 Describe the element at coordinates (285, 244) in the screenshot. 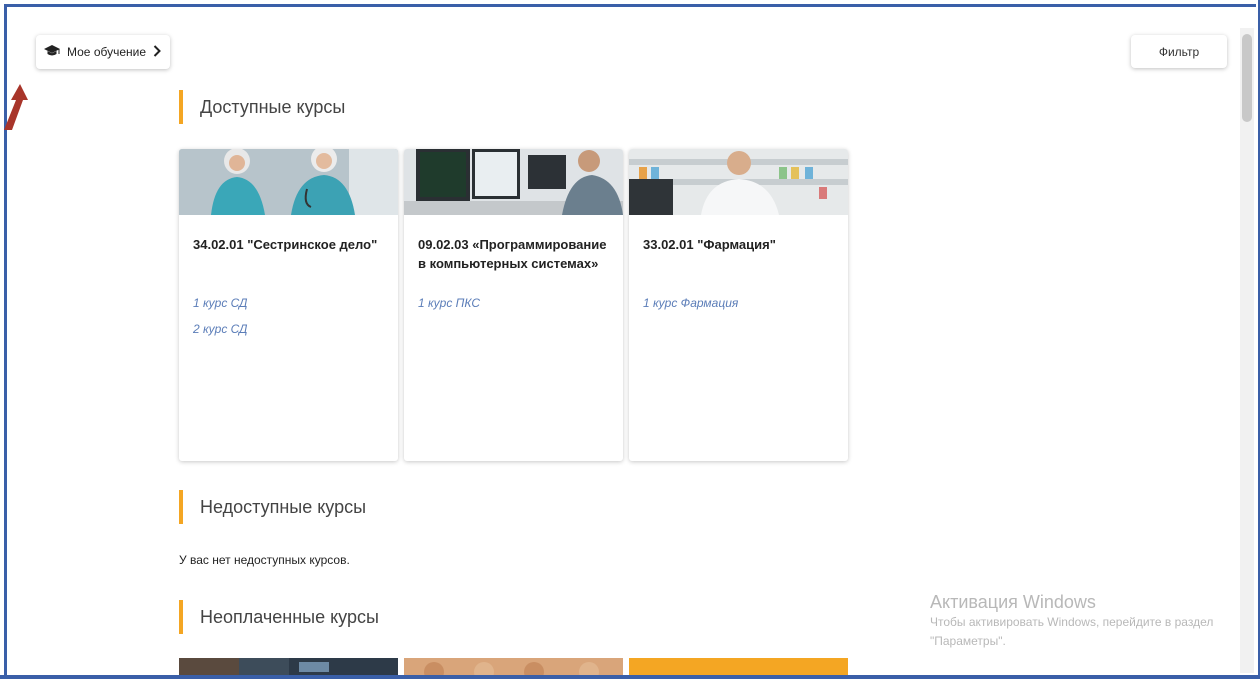

I see `course-title: 34.02.01 "Сестринское дело"` at that location.